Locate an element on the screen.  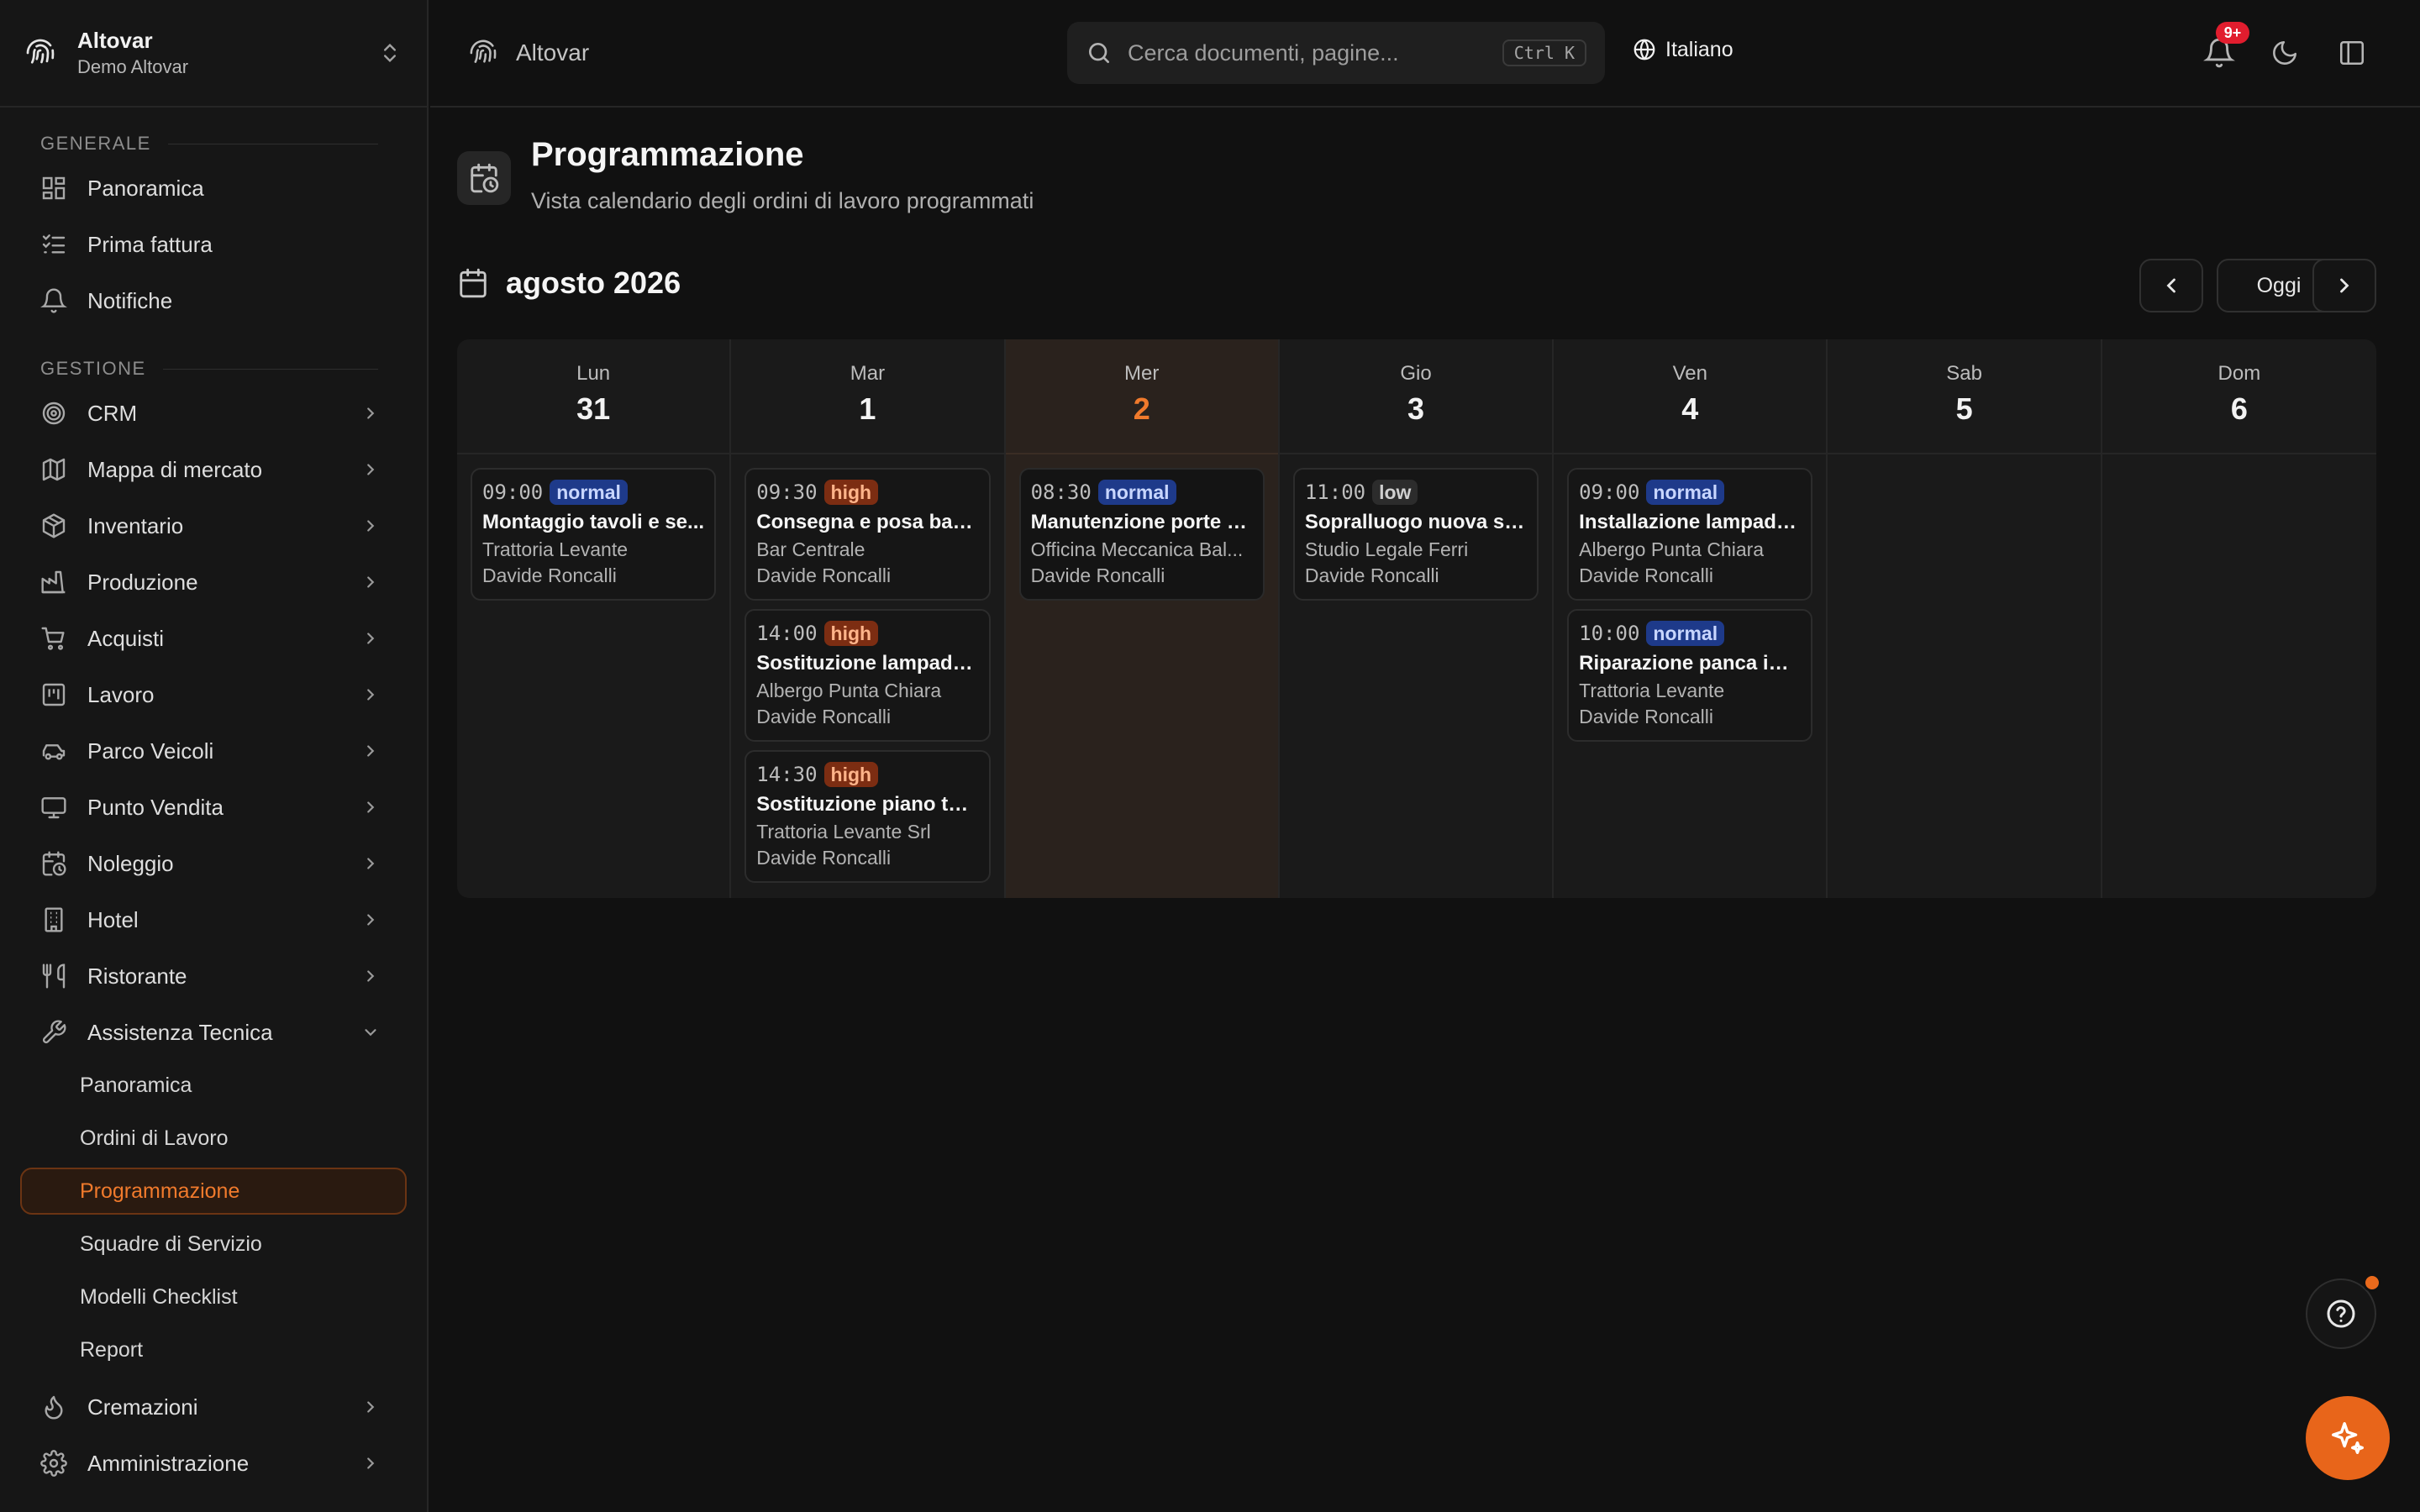
sidebar-item-label: Inventario is located at coordinates (135, 525).